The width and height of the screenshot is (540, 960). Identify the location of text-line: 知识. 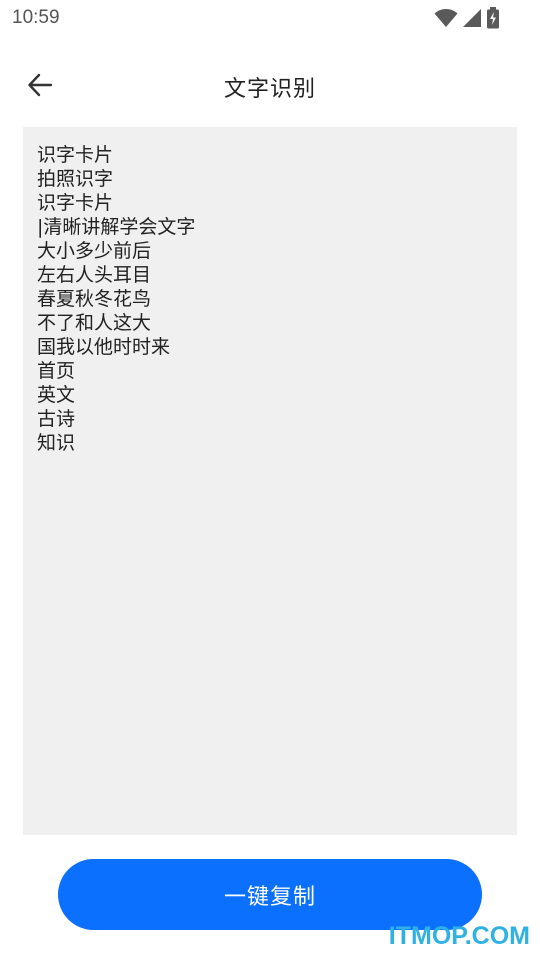
(56, 443).